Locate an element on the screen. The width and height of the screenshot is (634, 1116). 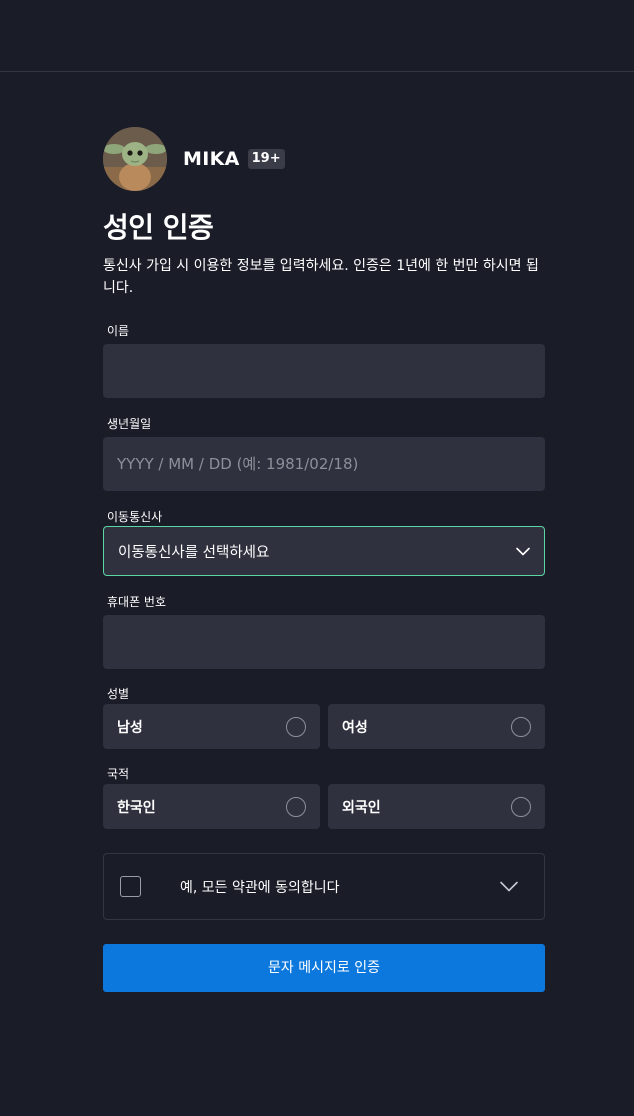
terms-agreement: 예, 모든 약관에 동의합니다 is located at coordinates (324, 886).